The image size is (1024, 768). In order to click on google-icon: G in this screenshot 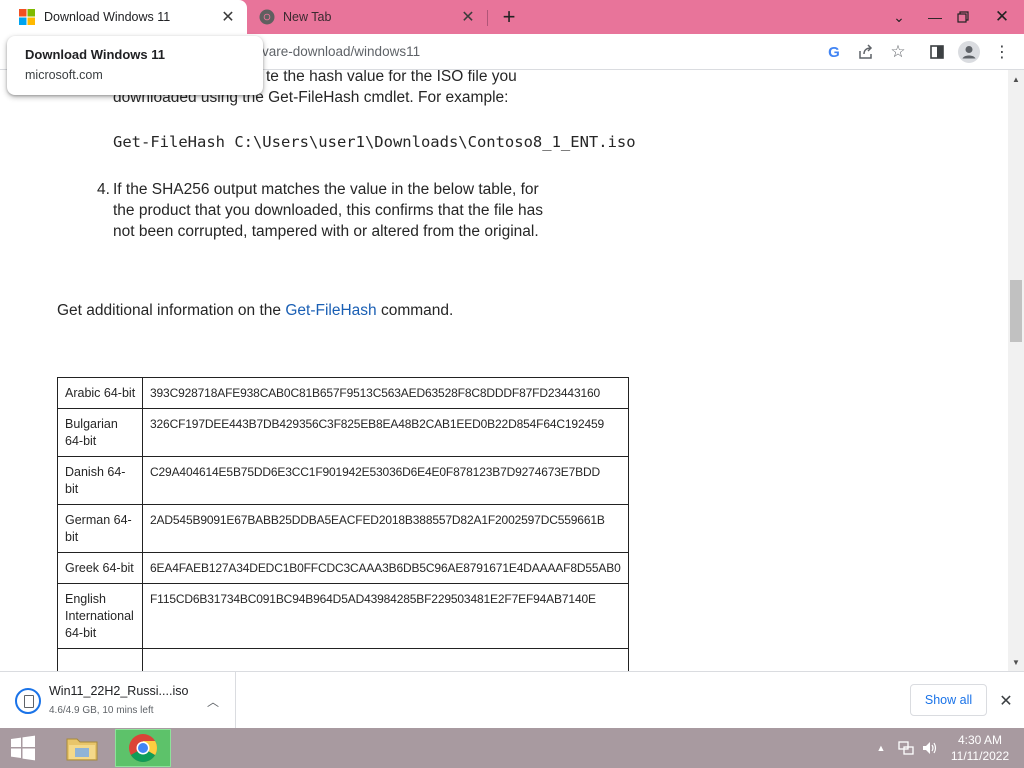, I will do `click(834, 52)`.